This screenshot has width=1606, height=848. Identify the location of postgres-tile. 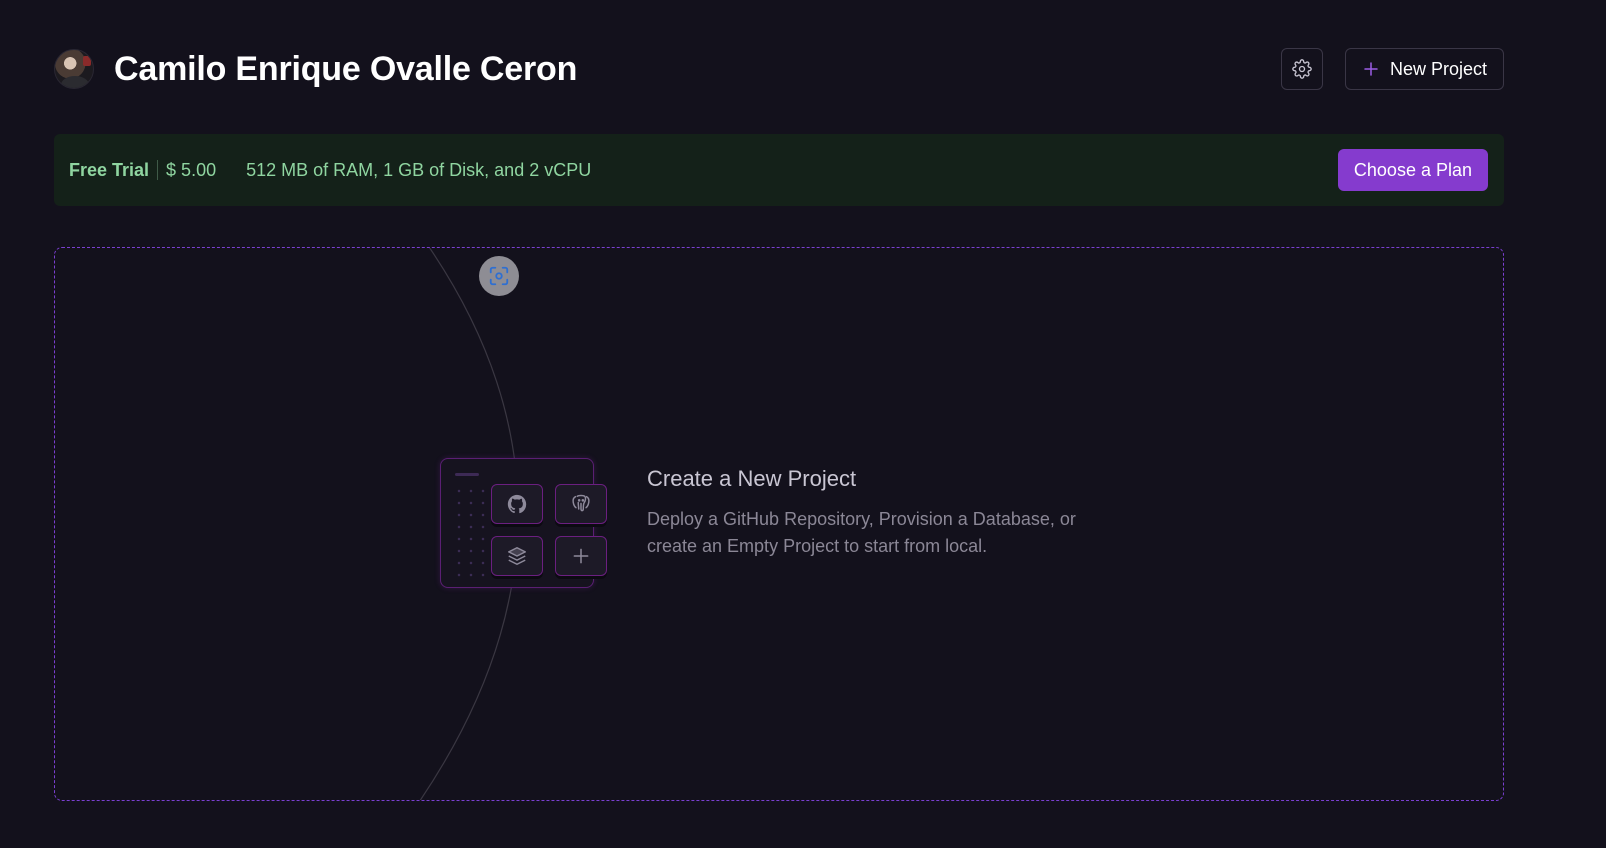
(581, 504).